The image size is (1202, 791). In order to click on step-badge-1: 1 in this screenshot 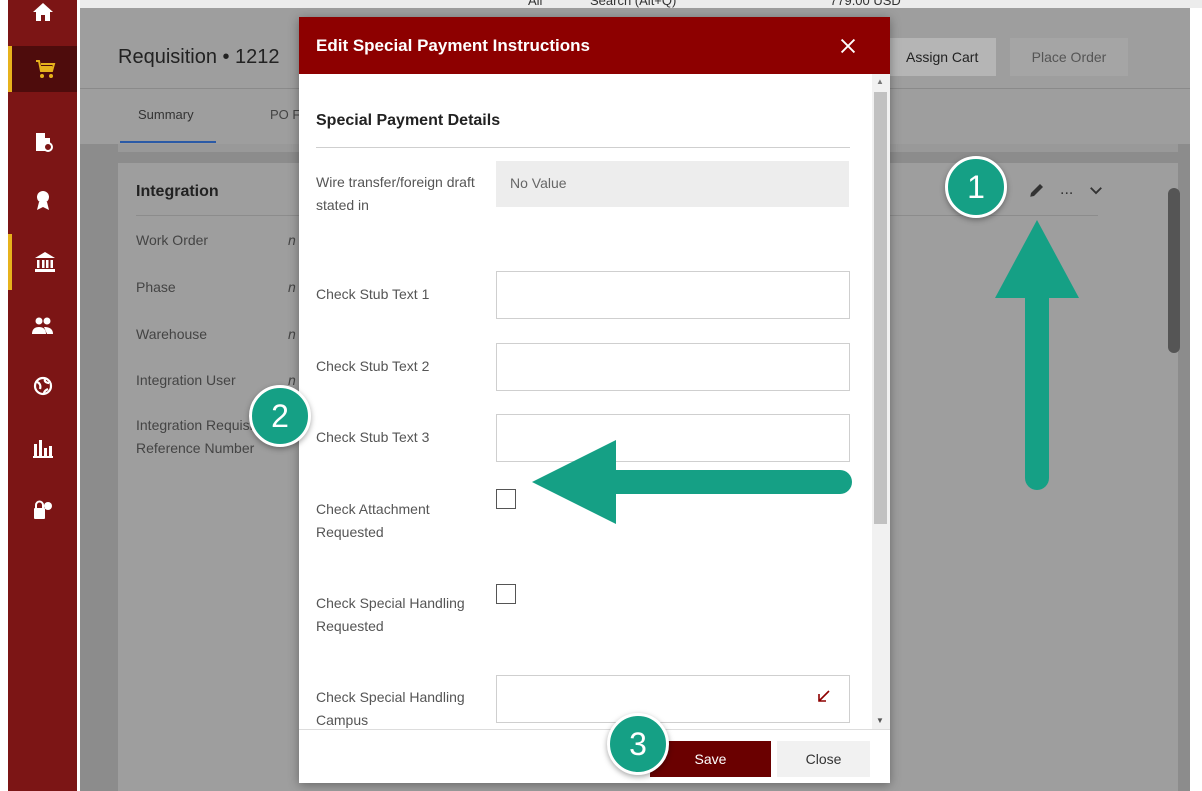, I will do `click(976, 187)`.